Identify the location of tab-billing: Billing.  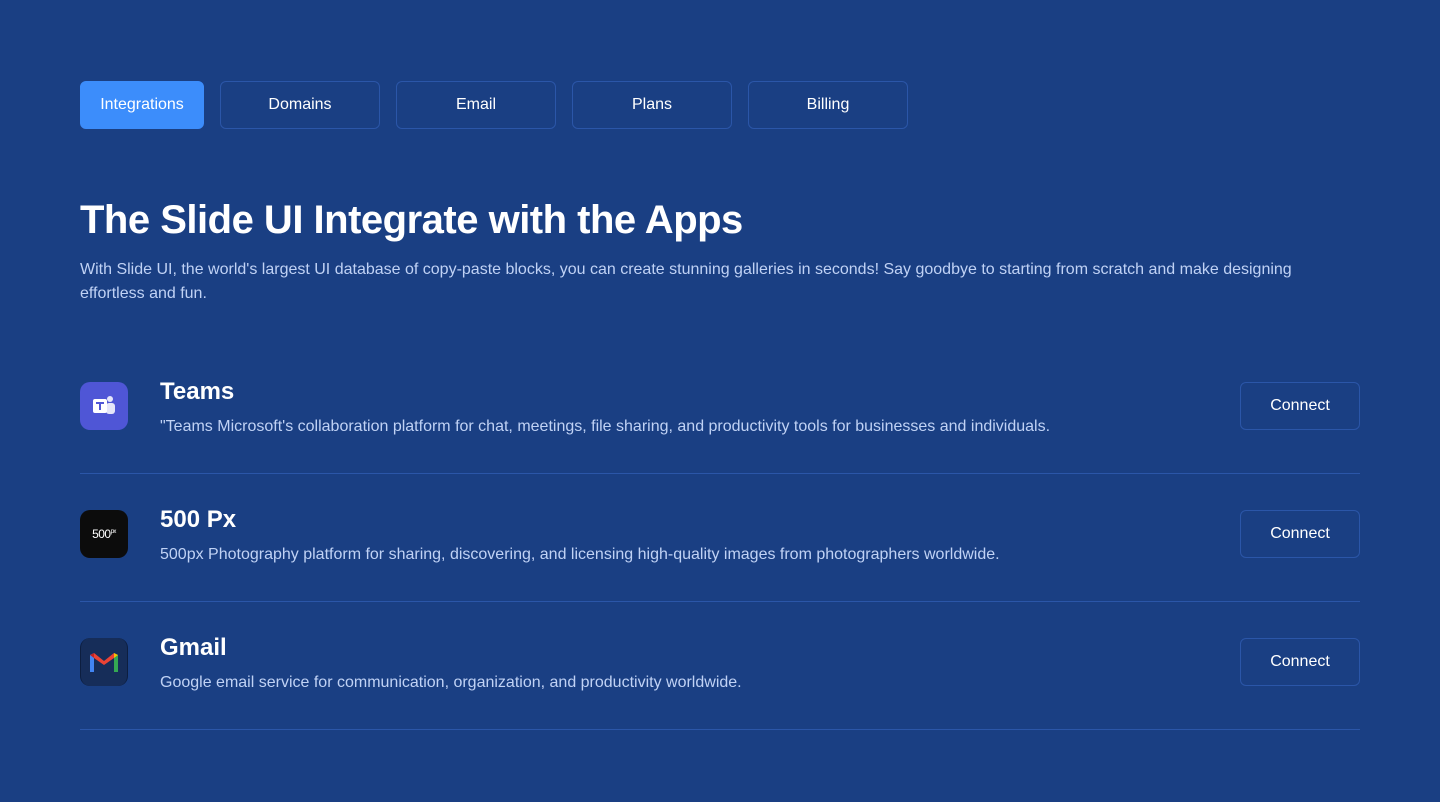
(828, 105).